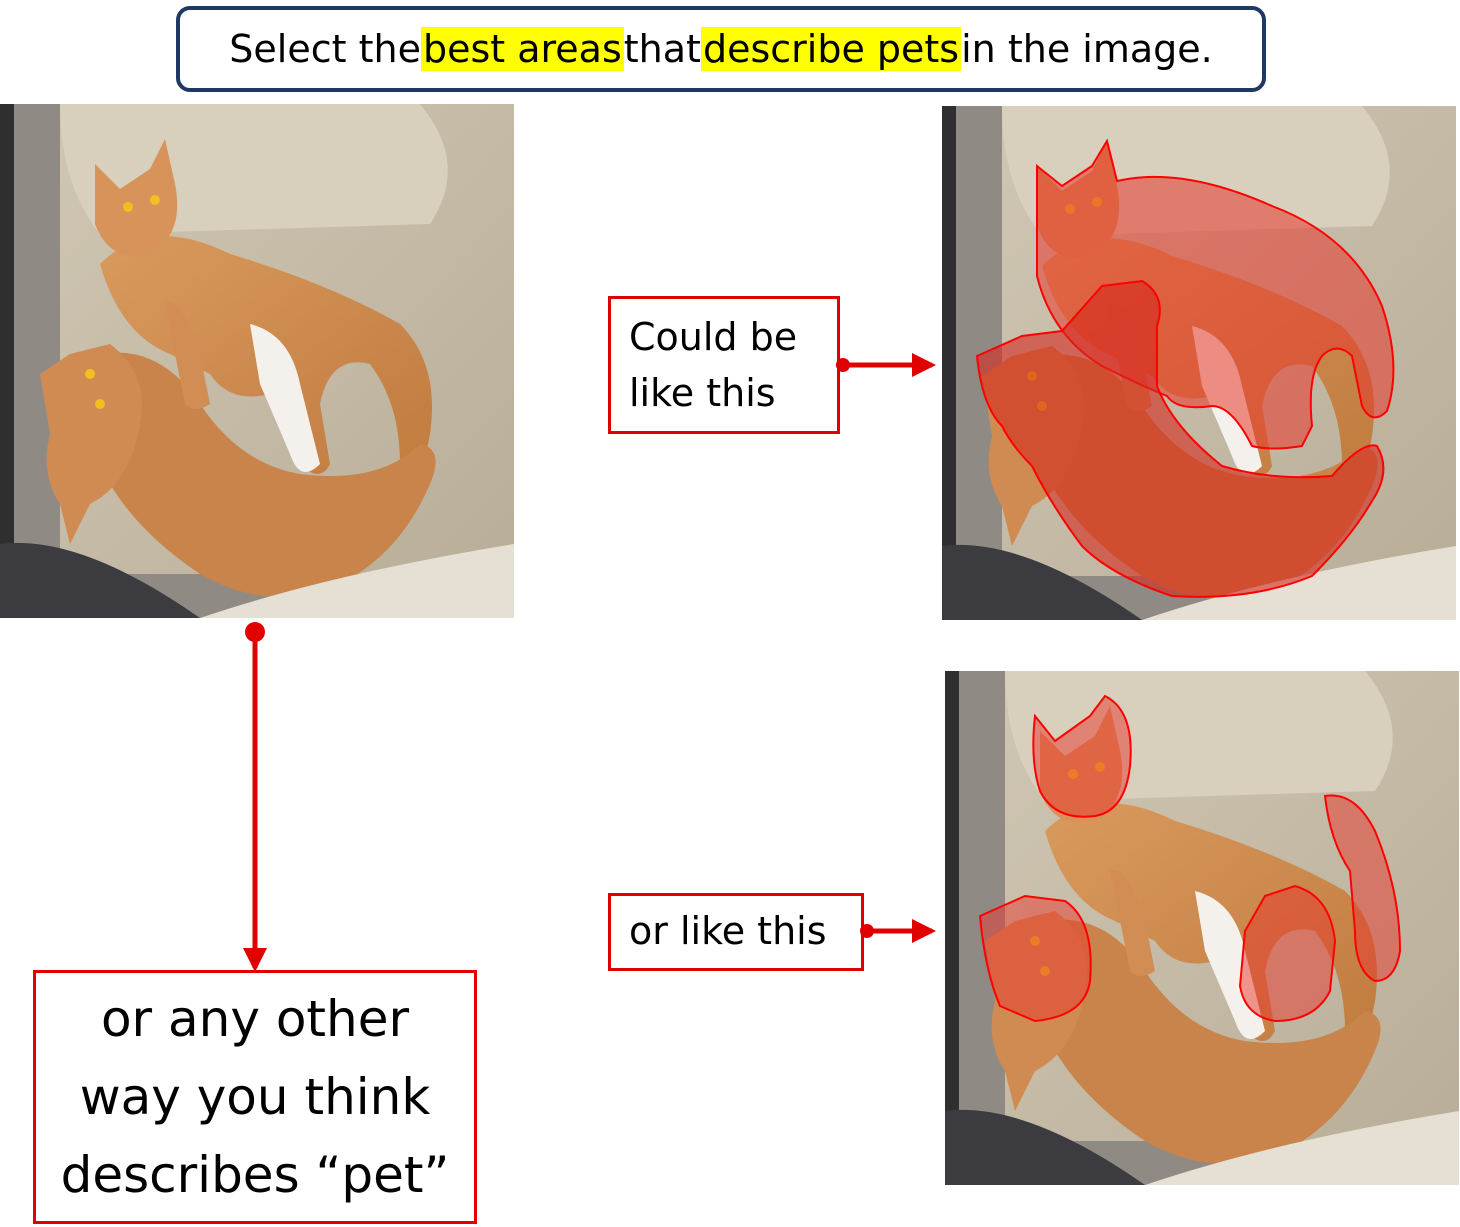  I want to click on instruction-middle: that, so click(662, 49).